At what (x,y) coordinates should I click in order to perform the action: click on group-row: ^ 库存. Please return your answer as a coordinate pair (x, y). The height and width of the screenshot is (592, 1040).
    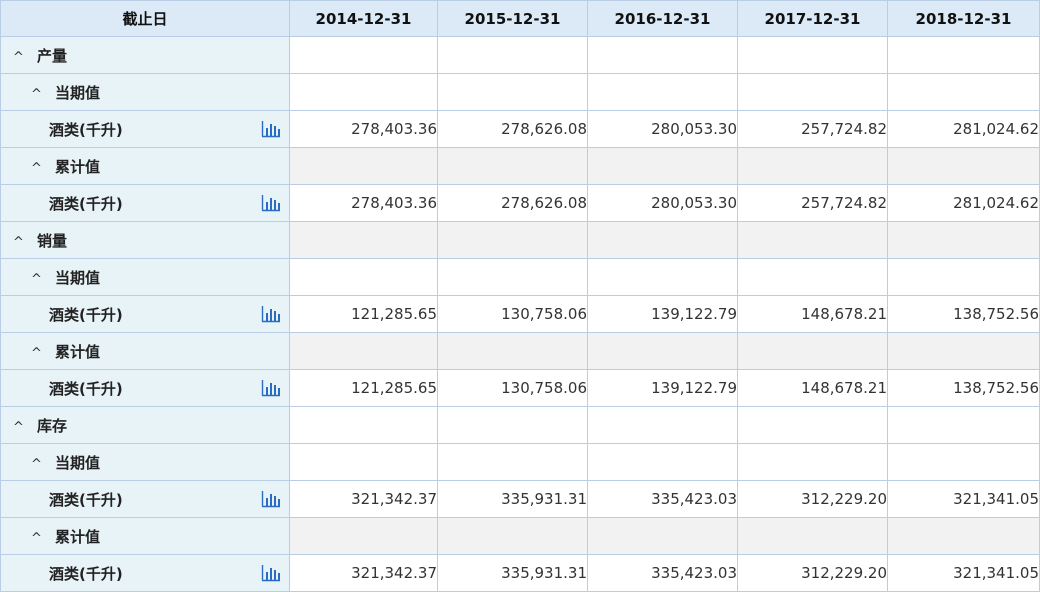
    Looking at the image, I should click on (520, 425).